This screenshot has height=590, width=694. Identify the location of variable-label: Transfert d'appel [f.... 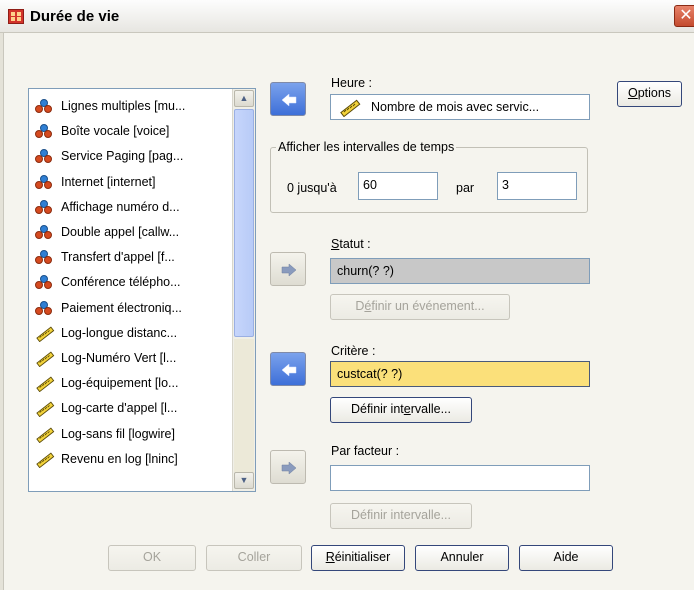
(118, 257).